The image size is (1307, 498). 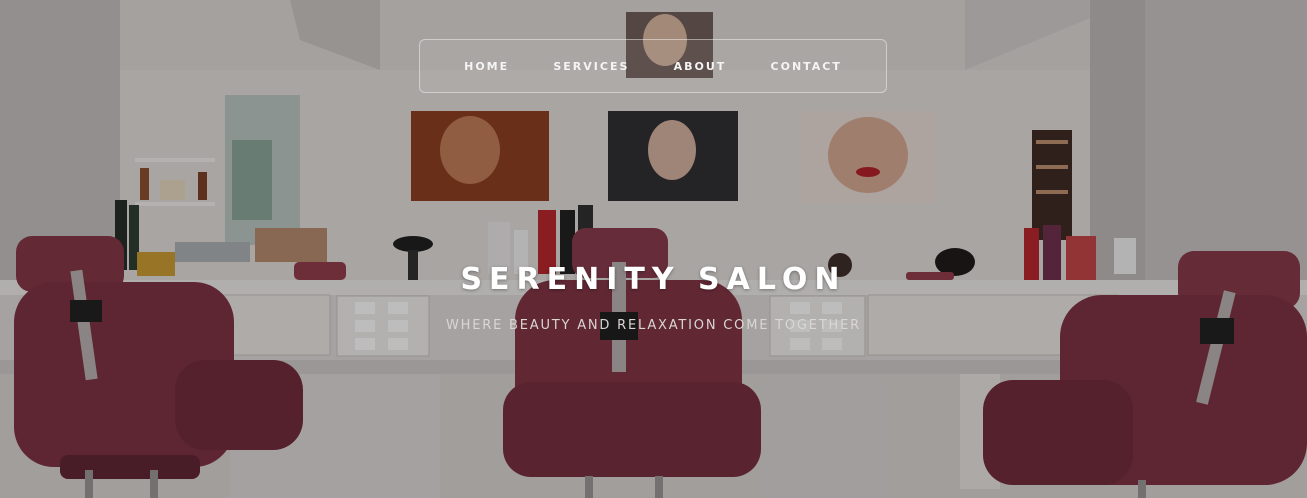 I want to click on nav-contact-link: CONTACT, so click(x=806, y=66).